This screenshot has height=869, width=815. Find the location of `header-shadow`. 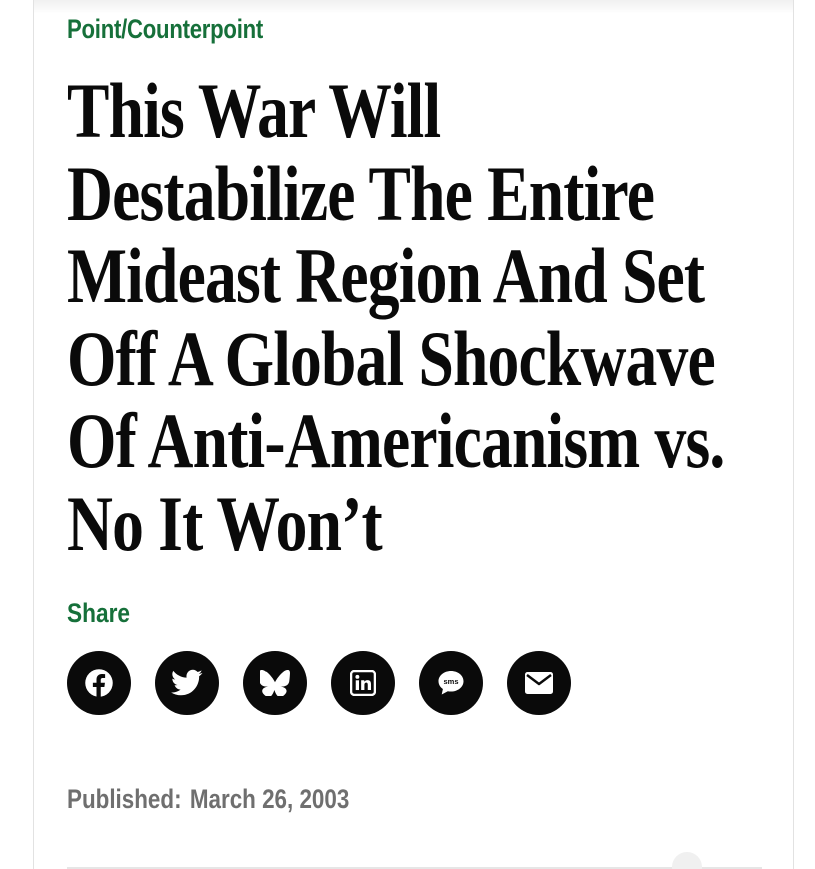

header-shadow is located at coordinates (413, 7).